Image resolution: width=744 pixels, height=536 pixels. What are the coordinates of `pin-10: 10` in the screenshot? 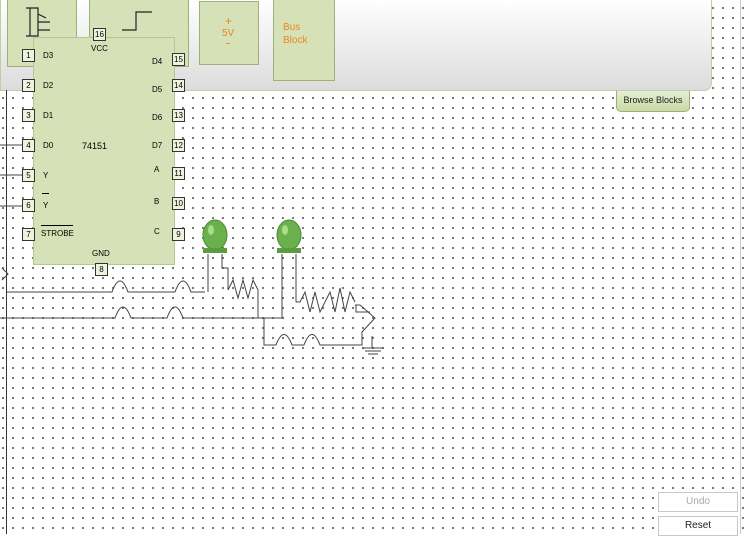 It's located at (178, 203).